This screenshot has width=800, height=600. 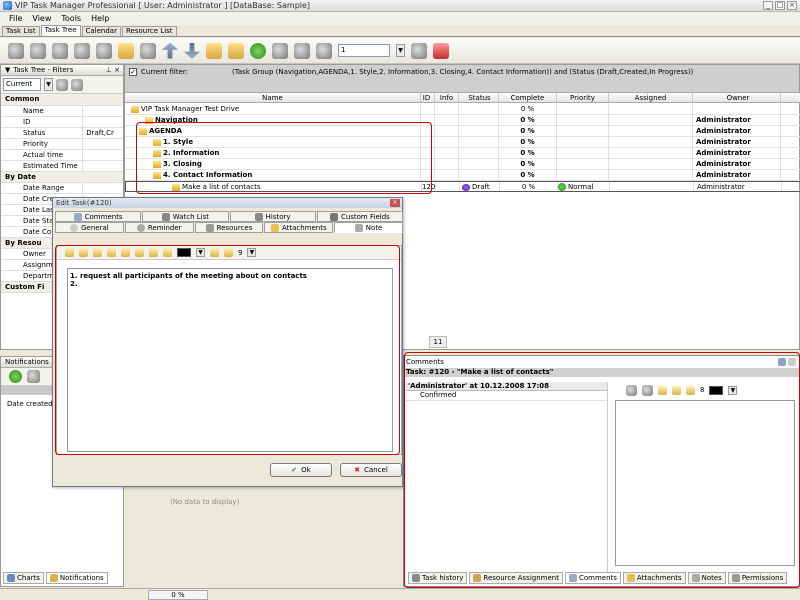 I want to click on ok-button: ✔ Ok, so click(x=301, y=470).